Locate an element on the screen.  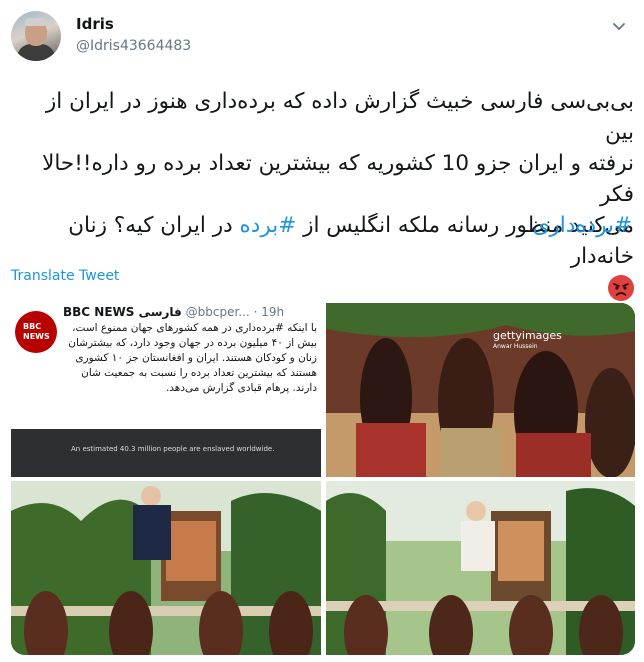
media-photo-dancers: gettyimages Anwar Hussein is located at coordinates (480, 390).